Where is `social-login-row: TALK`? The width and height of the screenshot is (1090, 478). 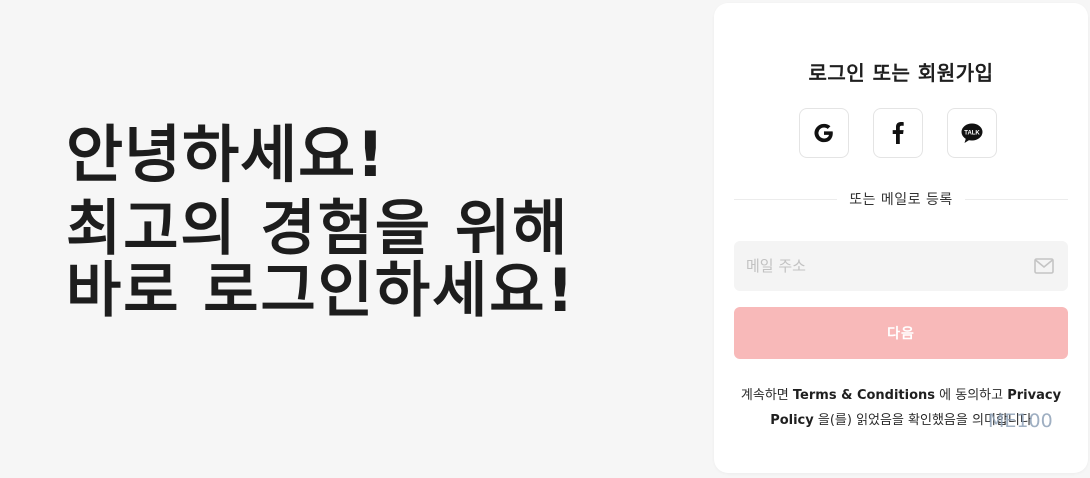
social-login-row: TALK is located at coordinates (898, 133).